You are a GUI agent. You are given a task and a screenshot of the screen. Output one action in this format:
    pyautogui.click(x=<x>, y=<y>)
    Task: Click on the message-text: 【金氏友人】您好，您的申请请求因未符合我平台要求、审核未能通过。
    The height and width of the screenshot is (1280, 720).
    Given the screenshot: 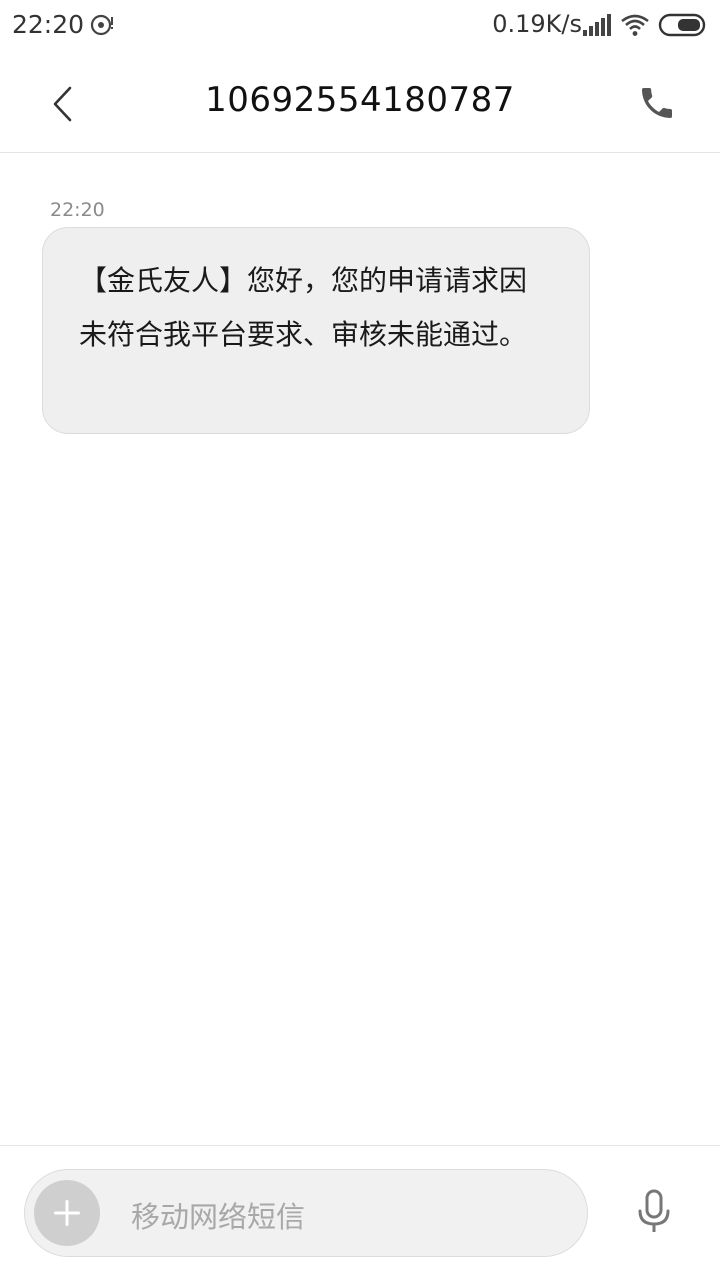 What is the action you would take?
    pyautogui.click(x=303, y=307)
    